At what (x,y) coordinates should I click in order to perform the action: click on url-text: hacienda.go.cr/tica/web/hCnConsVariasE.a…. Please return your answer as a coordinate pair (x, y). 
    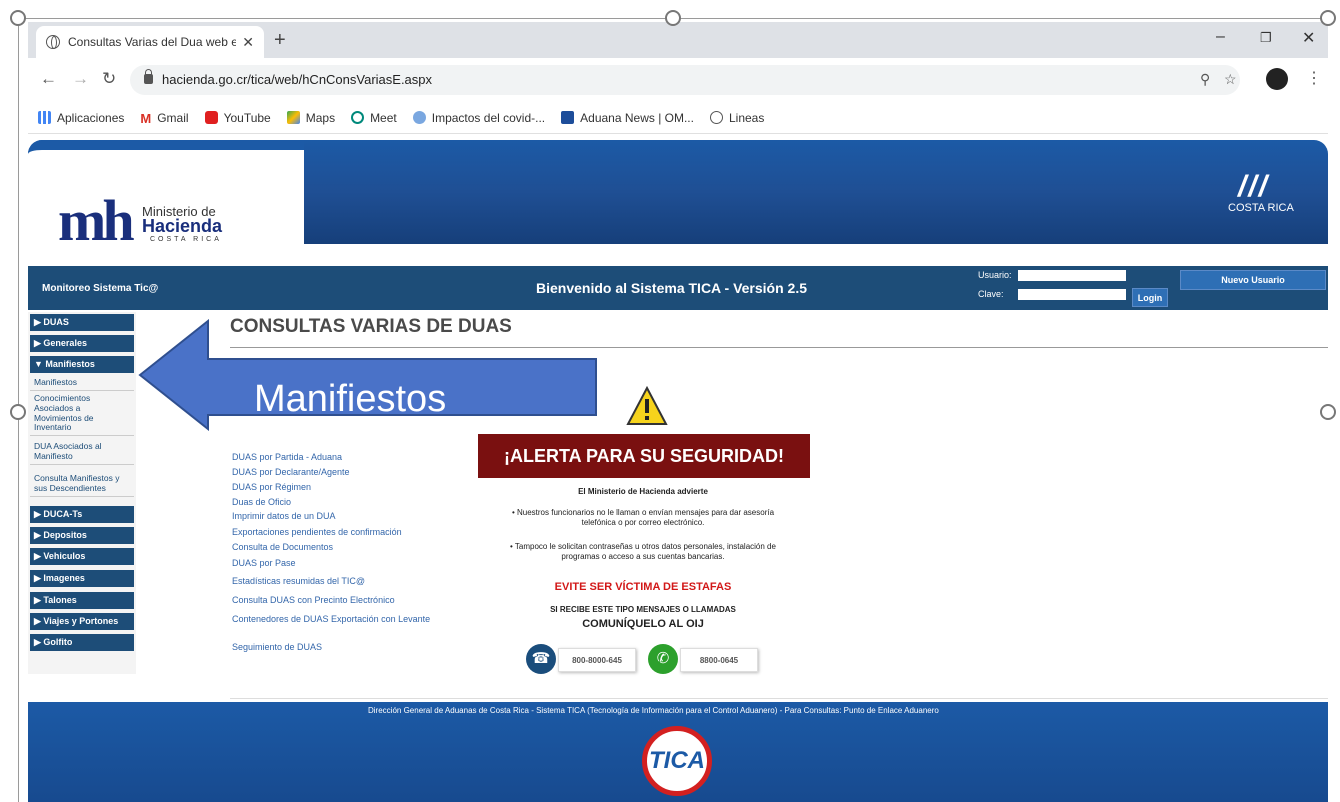
    Looking at the image, I should click on (297, 79).